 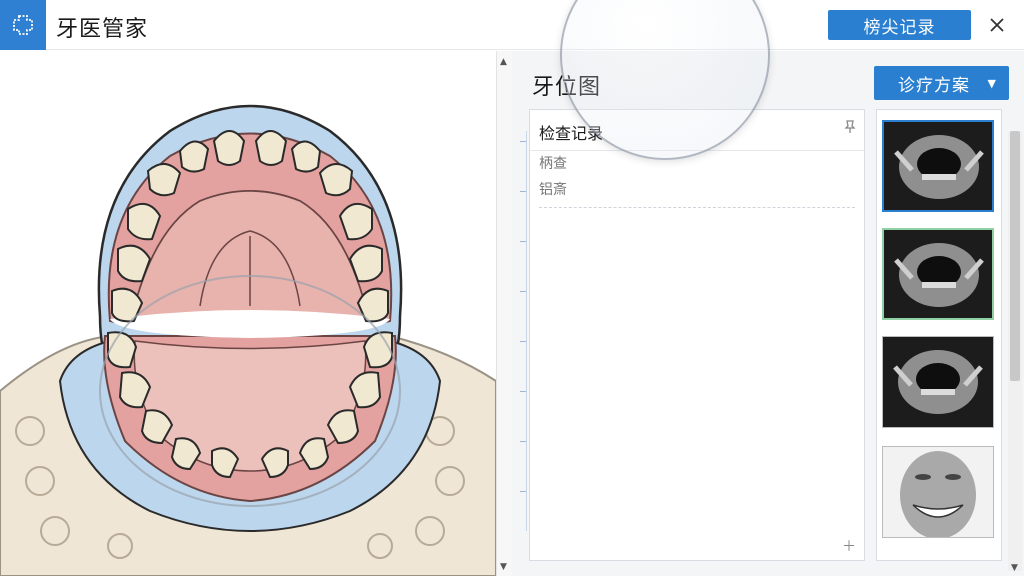 What do you see at coordinates (102, 29) in the screenshot?
I see `app-title: 牙医管家` at bounding box center [102, 29].